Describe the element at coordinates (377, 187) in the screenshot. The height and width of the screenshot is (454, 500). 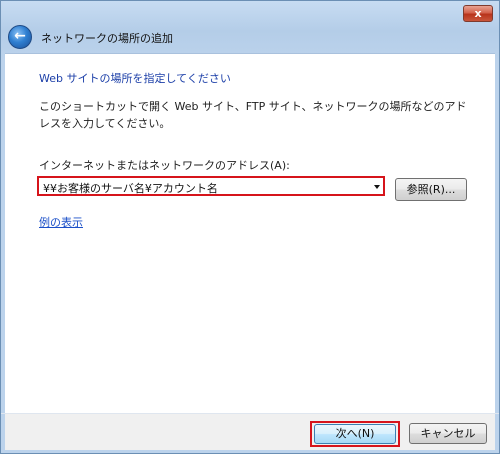
I see `chevron-down-icon` at that location.